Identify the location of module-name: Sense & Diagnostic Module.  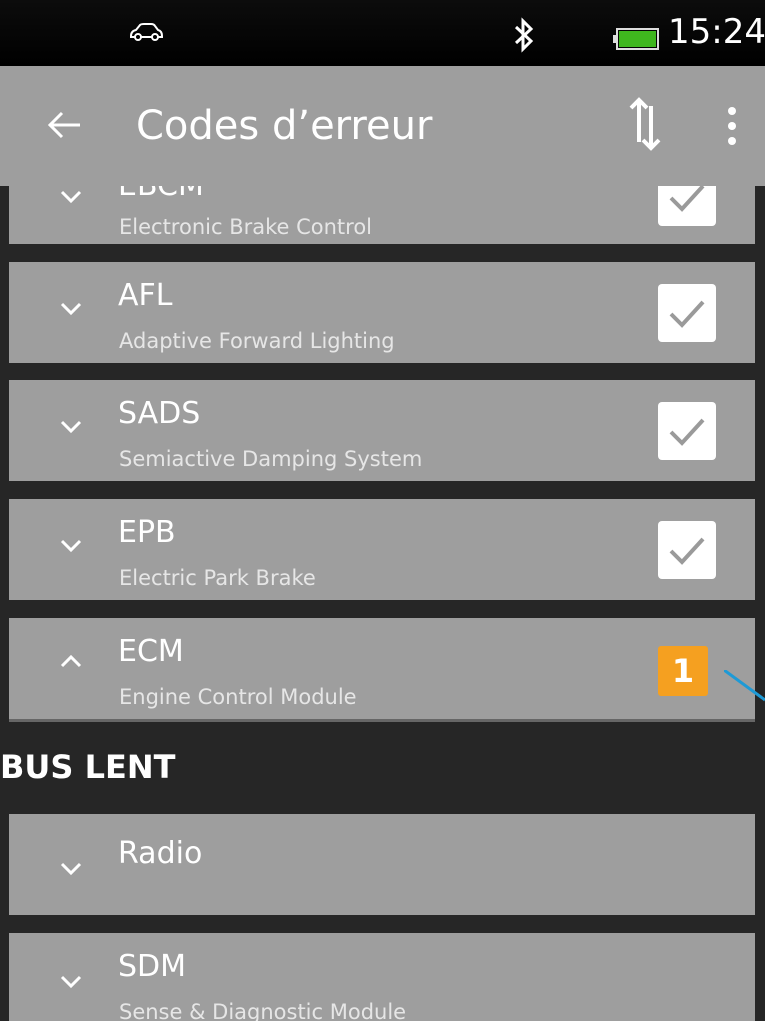
(263, 1010).